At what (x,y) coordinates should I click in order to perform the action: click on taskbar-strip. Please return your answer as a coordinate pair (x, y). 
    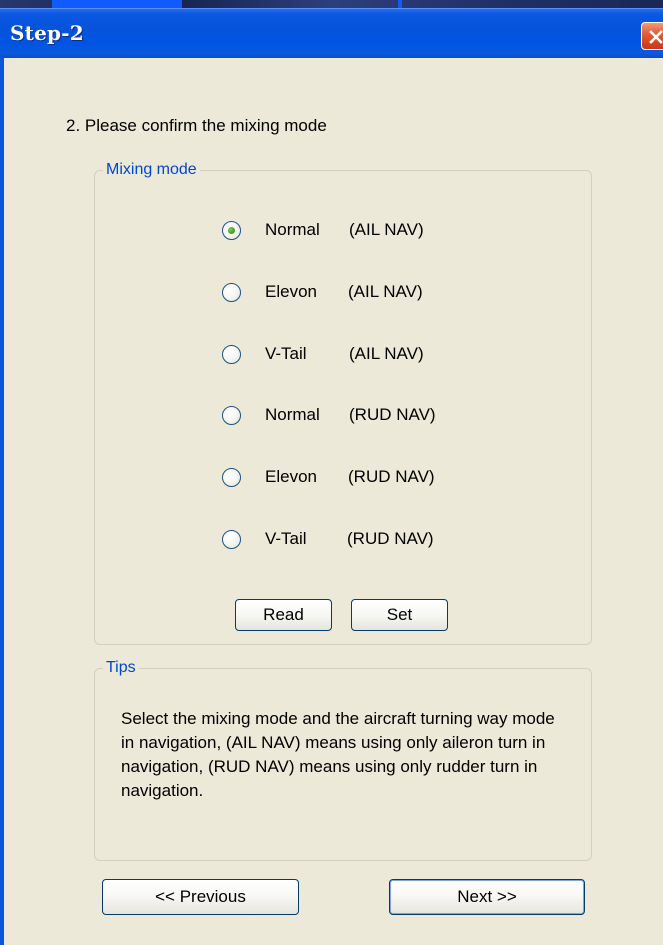
    Looking at the image, I should click on (331, 4).